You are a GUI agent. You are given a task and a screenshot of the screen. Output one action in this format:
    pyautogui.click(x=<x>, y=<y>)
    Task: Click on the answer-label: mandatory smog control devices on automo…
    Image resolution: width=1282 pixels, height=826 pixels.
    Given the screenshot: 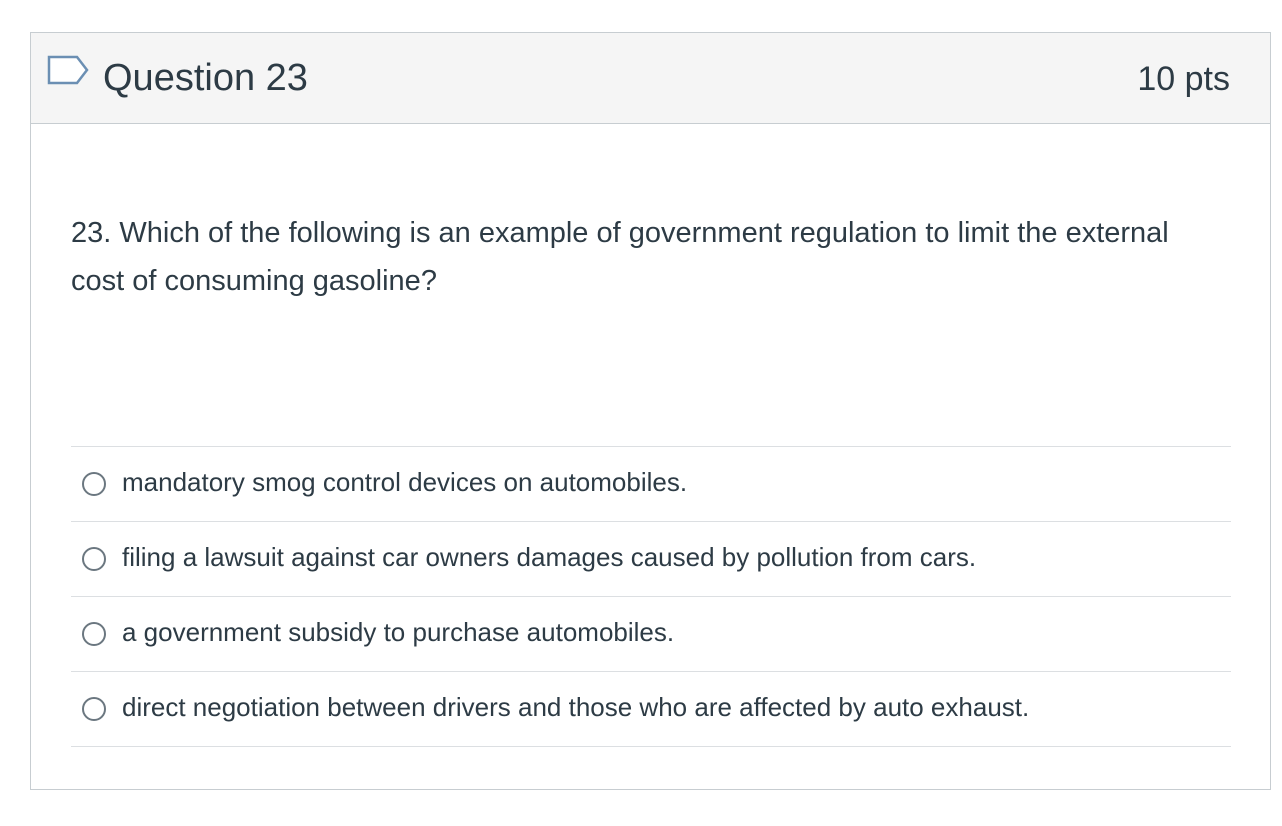 What is the action you would take?
    pyautogui.click(x=404, y=482)
    